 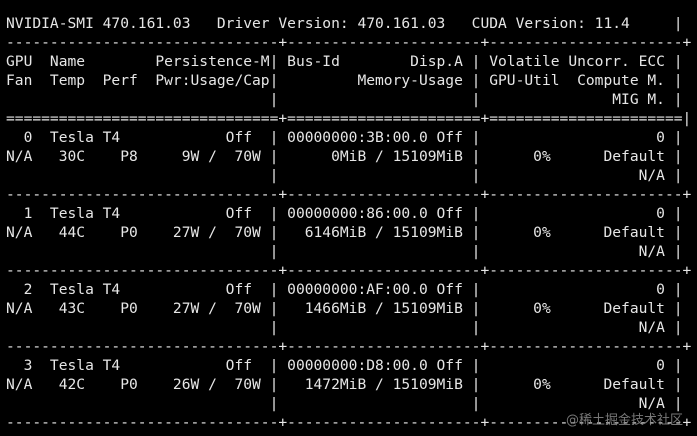 I want to click on terminal-line-column-header: | | MIG M. |, so click(x=344, y=99).